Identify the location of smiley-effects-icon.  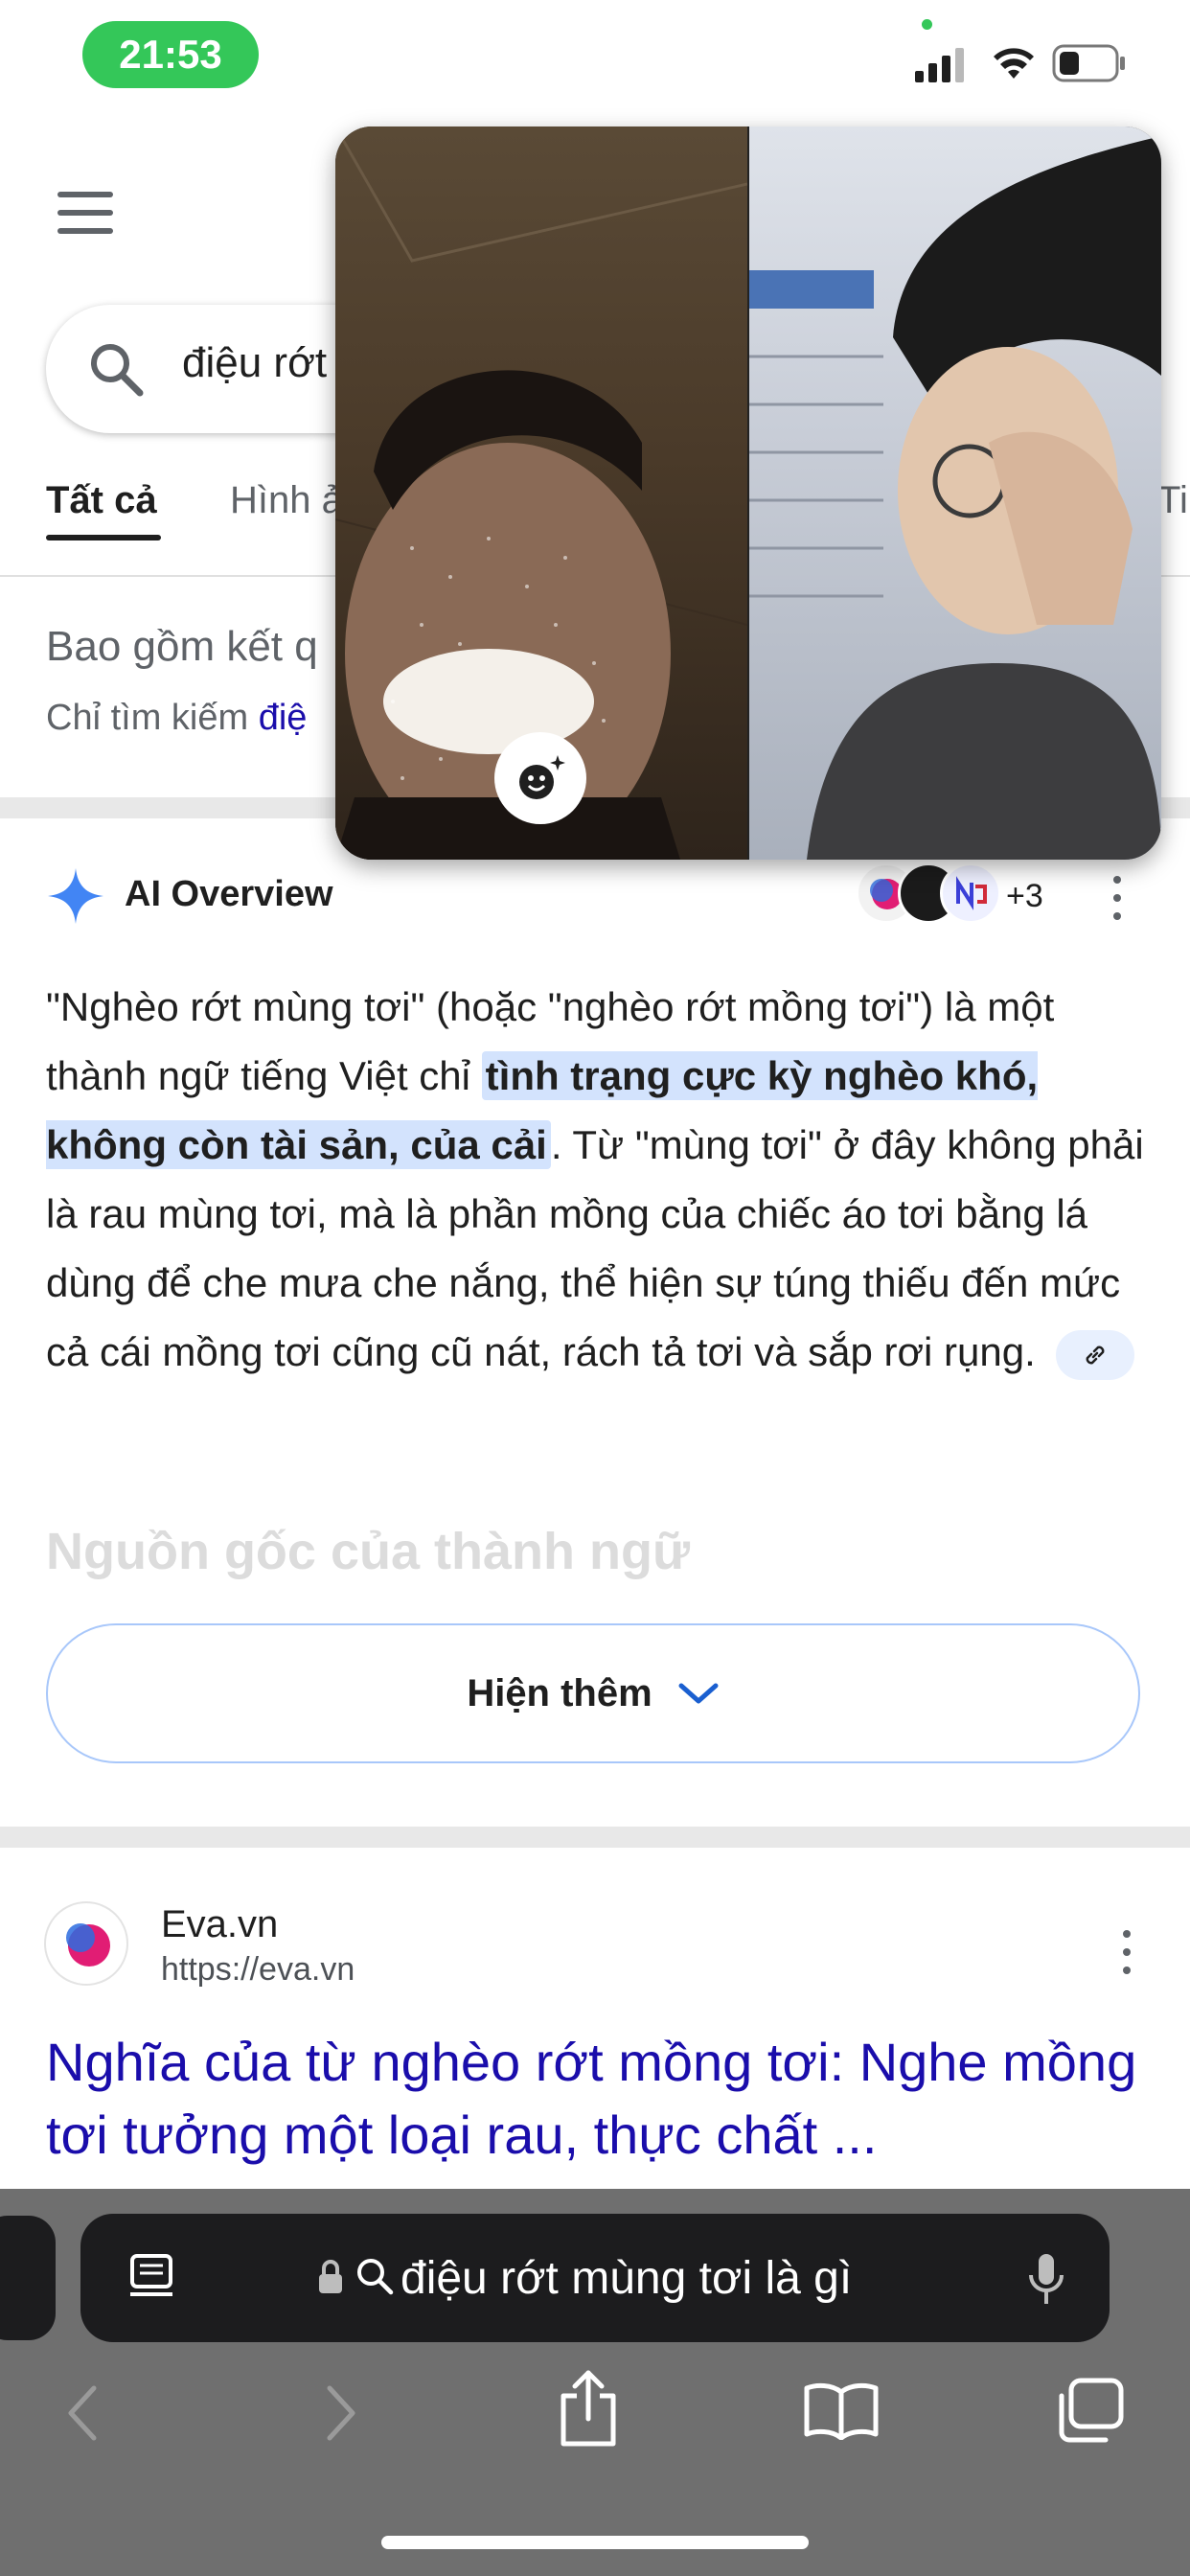
(542, 777).